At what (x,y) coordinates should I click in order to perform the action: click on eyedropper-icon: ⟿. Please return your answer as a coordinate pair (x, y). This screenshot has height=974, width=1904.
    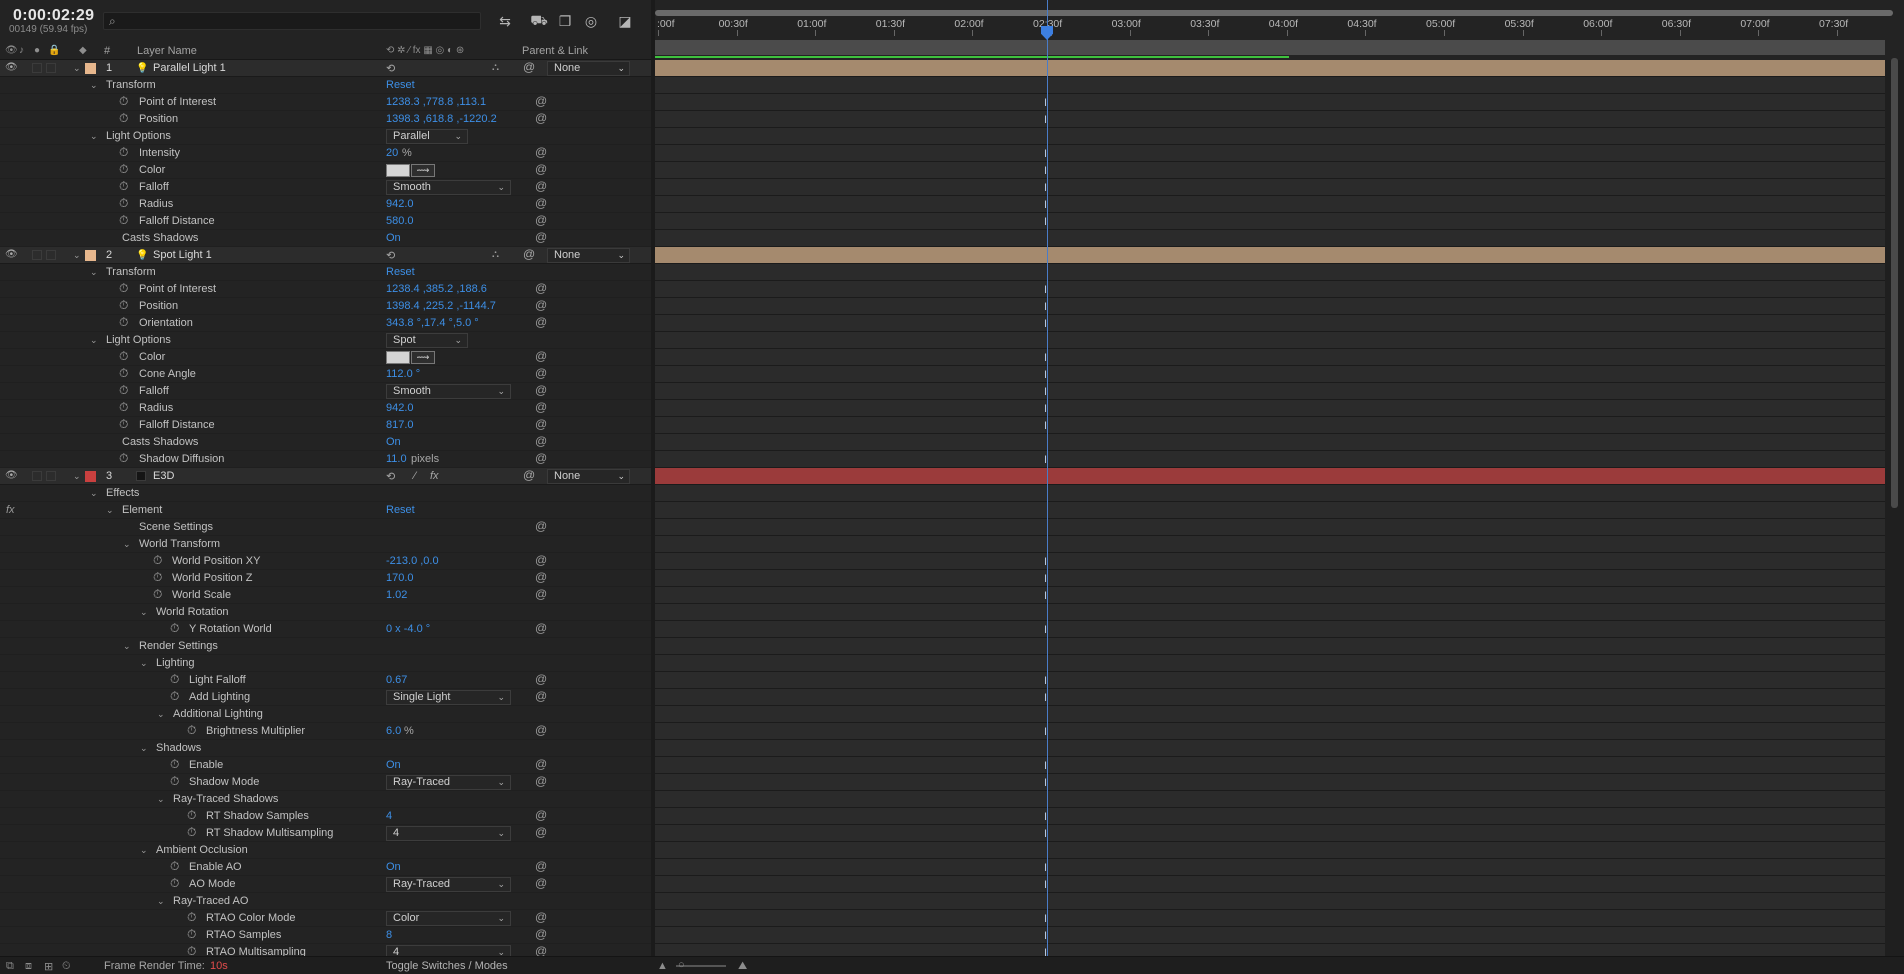
    Looking at the image, I should click on (423, 170).